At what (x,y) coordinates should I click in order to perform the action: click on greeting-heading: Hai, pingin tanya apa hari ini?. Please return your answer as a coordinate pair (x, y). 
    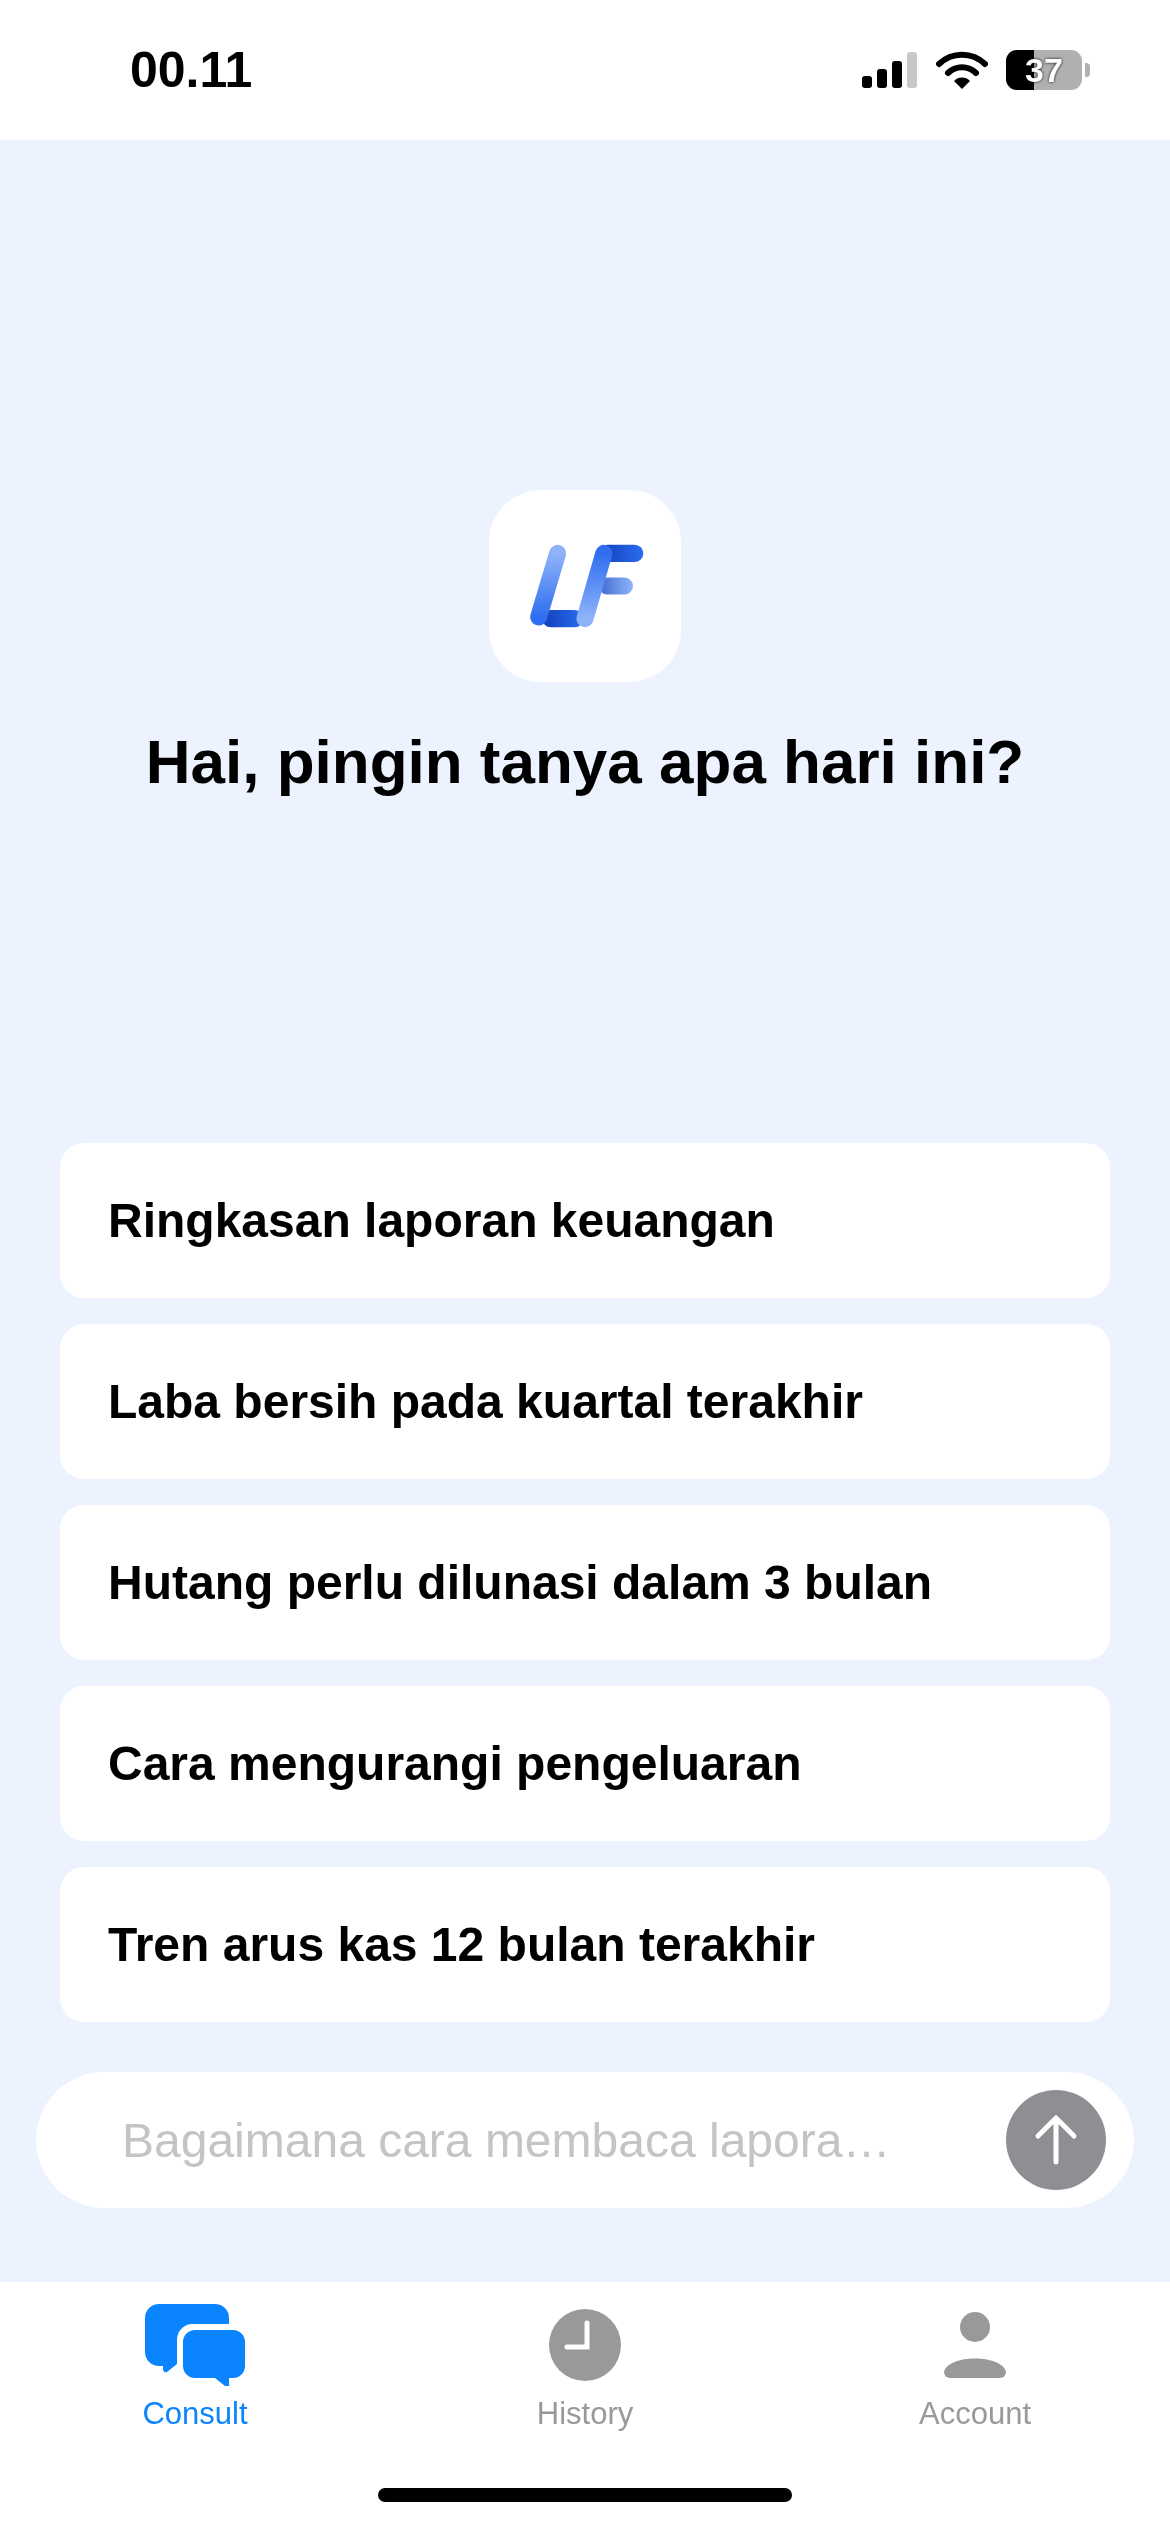
    Looking at the image, I should click on (585, 761).